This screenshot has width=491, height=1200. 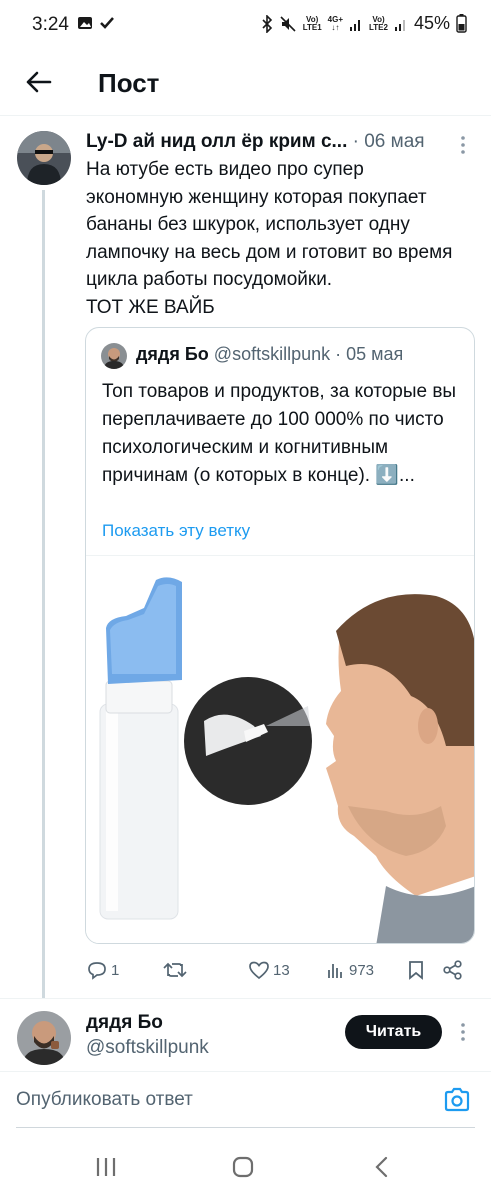 What do you see at coordinates (393, 1032) in the screenshot?
I see `follow-button: Читать` at bounding box center [393, 1032].